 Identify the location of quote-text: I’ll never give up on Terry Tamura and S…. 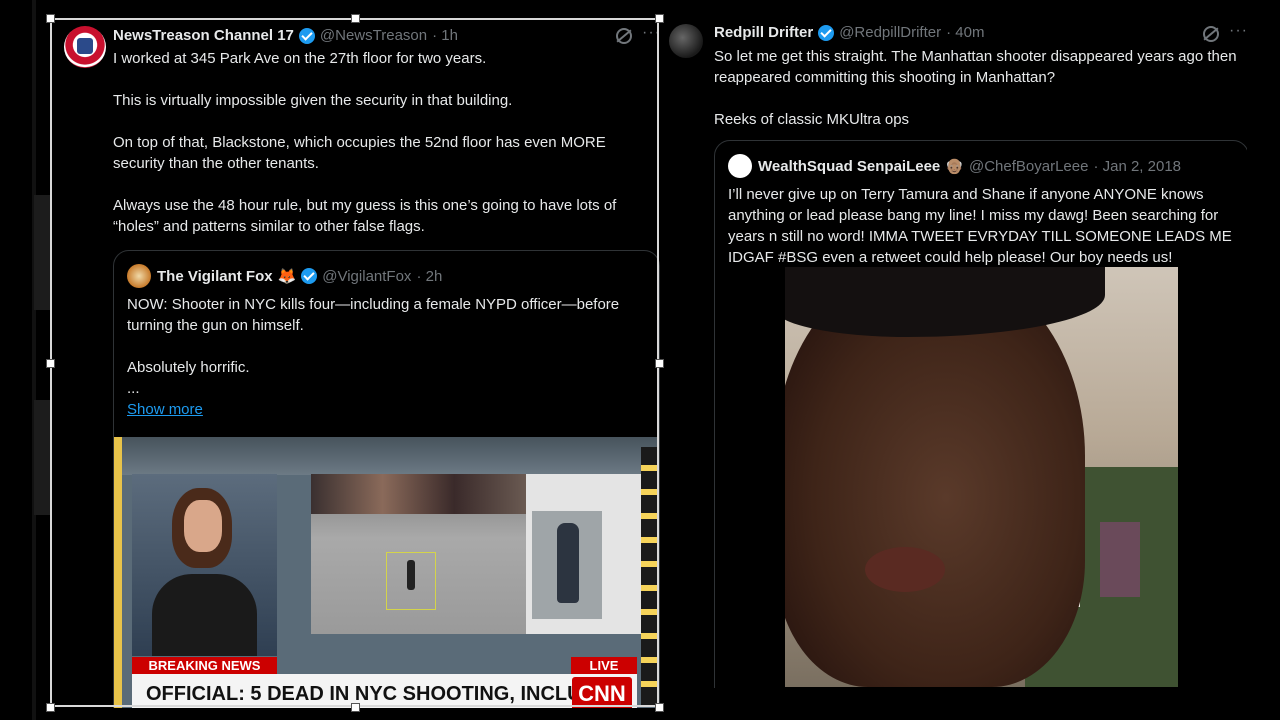
(980, 226).